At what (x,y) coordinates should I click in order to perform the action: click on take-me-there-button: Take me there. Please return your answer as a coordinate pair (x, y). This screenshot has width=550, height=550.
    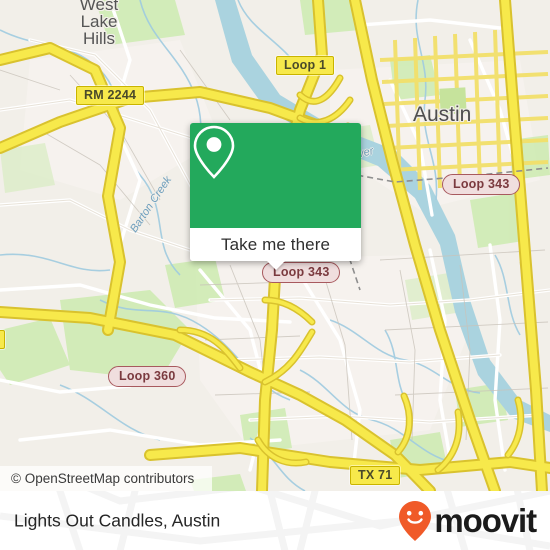
    Looking at the image, I should click on (275, 244).